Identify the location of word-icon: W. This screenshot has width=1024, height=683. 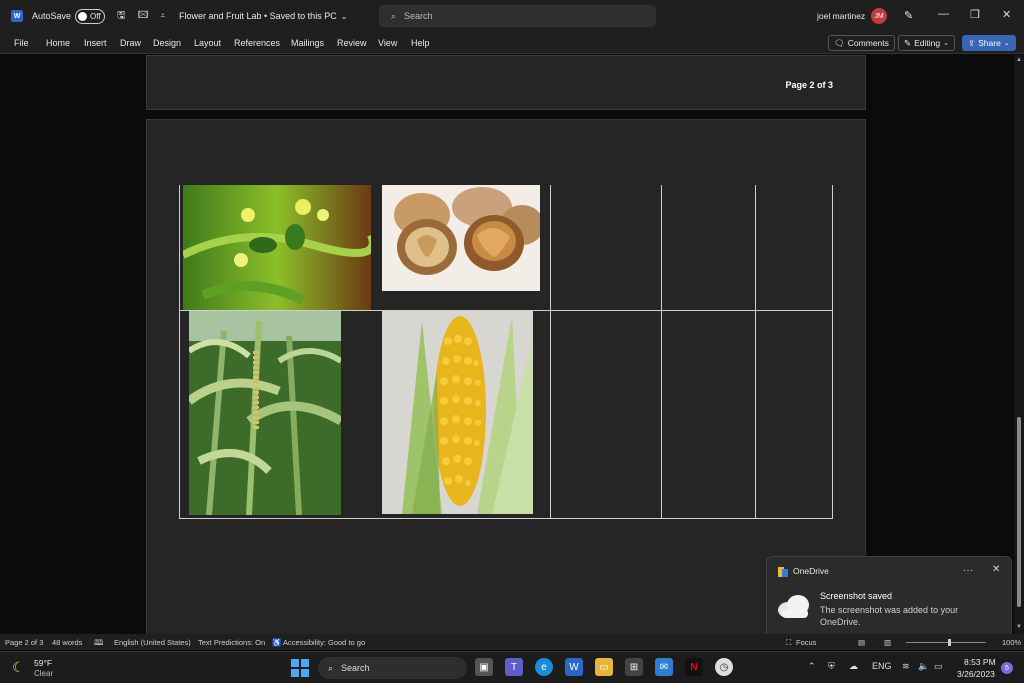
(574, 667).